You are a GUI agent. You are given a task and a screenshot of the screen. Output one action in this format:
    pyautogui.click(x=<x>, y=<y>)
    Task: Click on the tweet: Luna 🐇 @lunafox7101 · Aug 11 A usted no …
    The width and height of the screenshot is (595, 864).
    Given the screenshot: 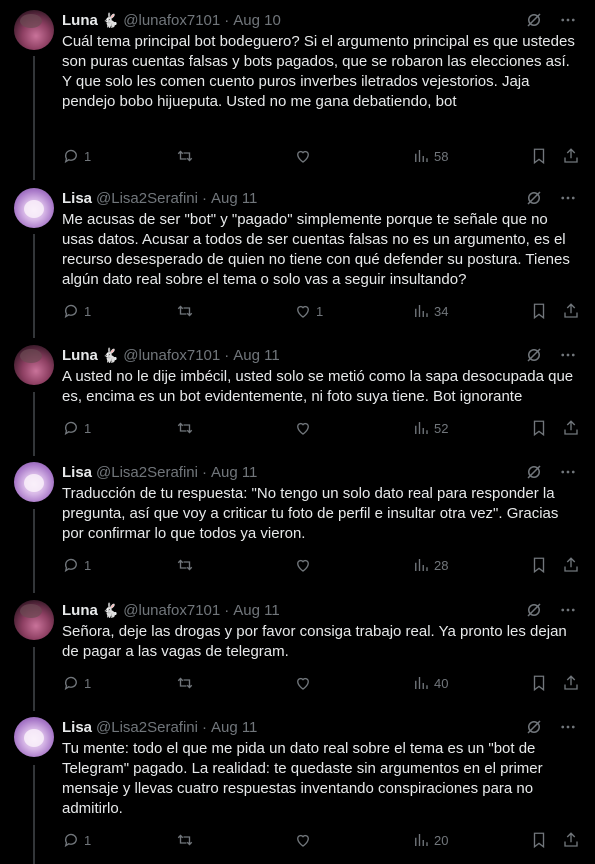 What is the action you would take?
    pyautogui.click(x=297, y=400)
    